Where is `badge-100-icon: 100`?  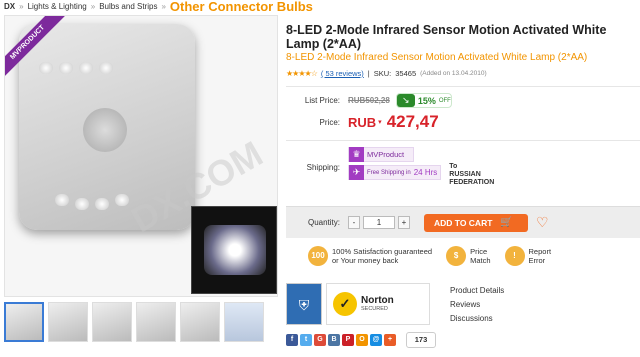
badge-100-icon: 100 is located at coordinates (318, 256).